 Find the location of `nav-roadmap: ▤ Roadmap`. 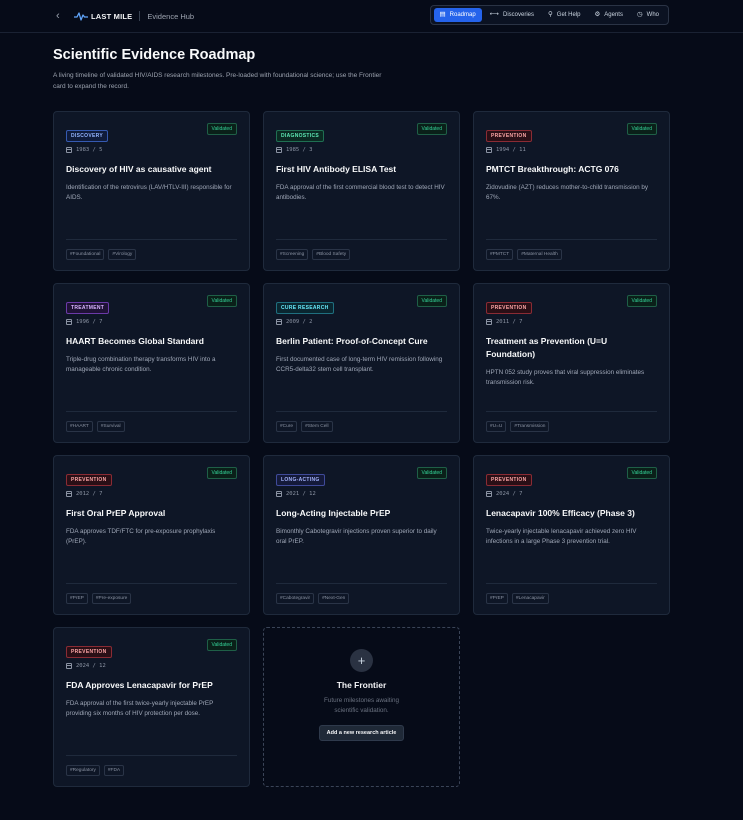

nav-roadmap: ▤ Roadmap is located at coordinates (457, 15).